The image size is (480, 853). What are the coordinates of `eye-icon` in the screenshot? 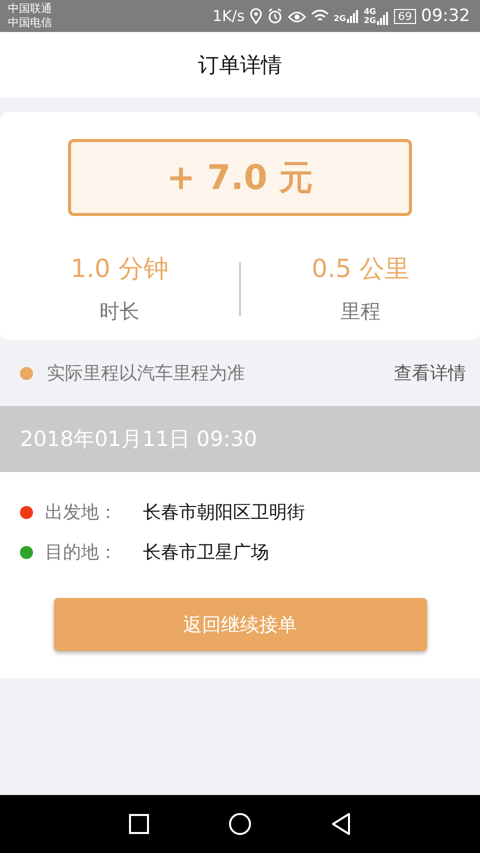 It's located at (297, 16).